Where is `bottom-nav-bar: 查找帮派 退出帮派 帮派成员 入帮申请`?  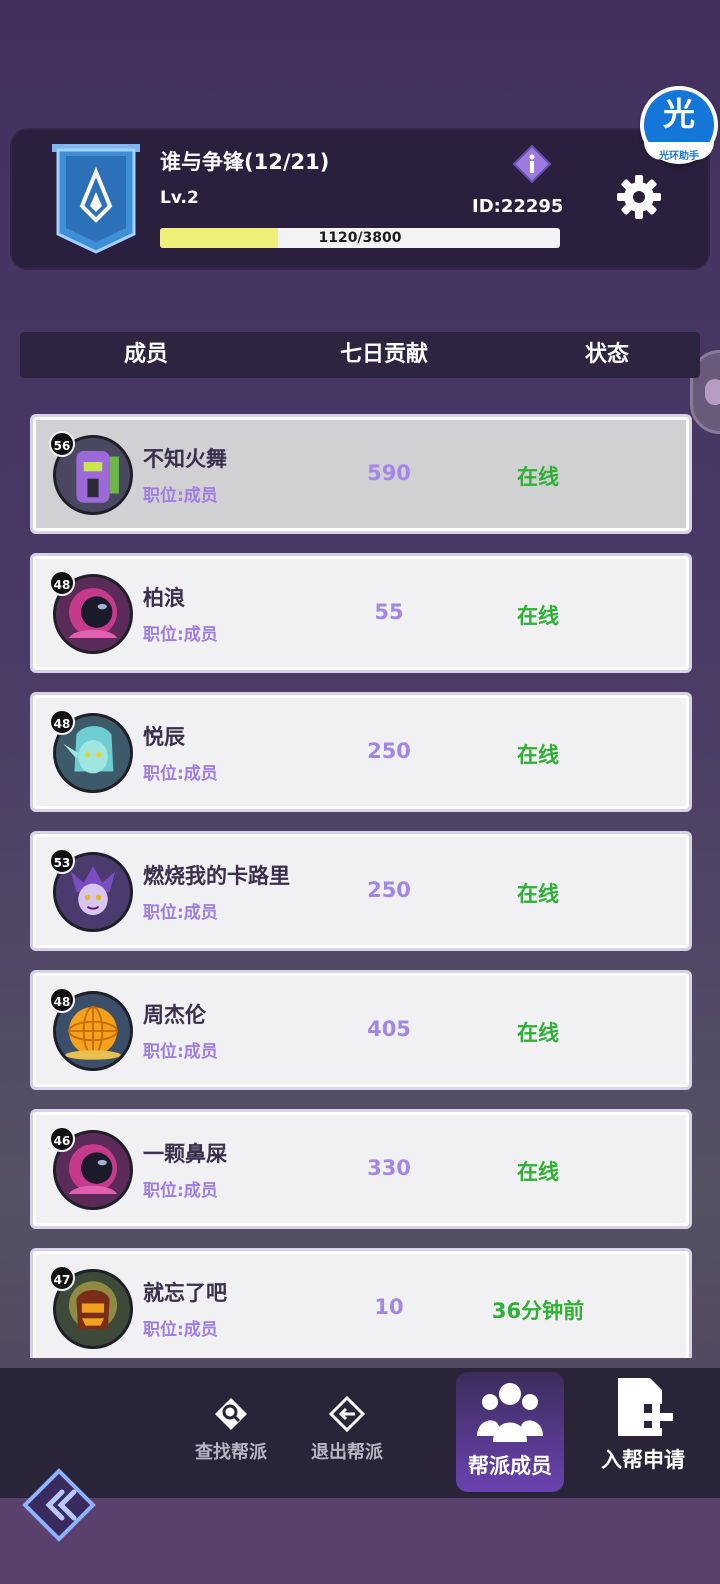
bottom-nav-bar: 查找帮派 退出帮派 帮派成员 入帮申请 is located at coordinates (360, 1433).